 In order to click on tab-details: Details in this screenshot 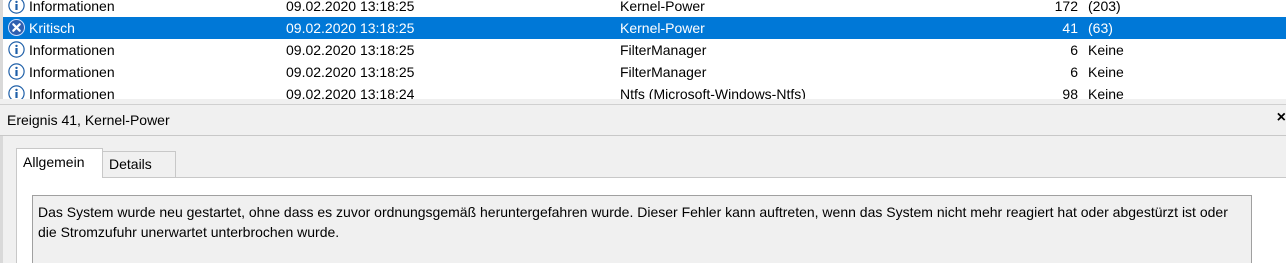, I will do `click(139, 164)`.